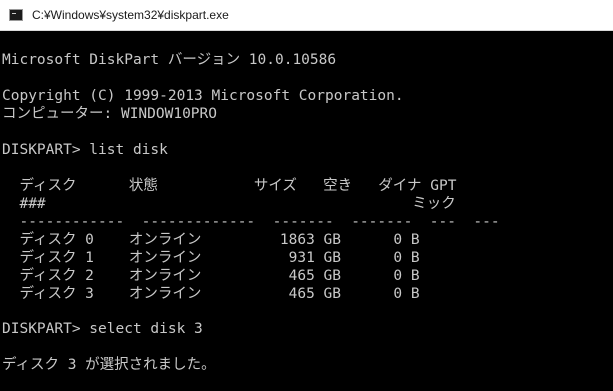 The width and height of the screenshot is (613, 391). Describe the element at coordinates (211, 276) in the screenshot. I see `table-row: ディスク 2 オンライン 465 GB 0 B` at that location.